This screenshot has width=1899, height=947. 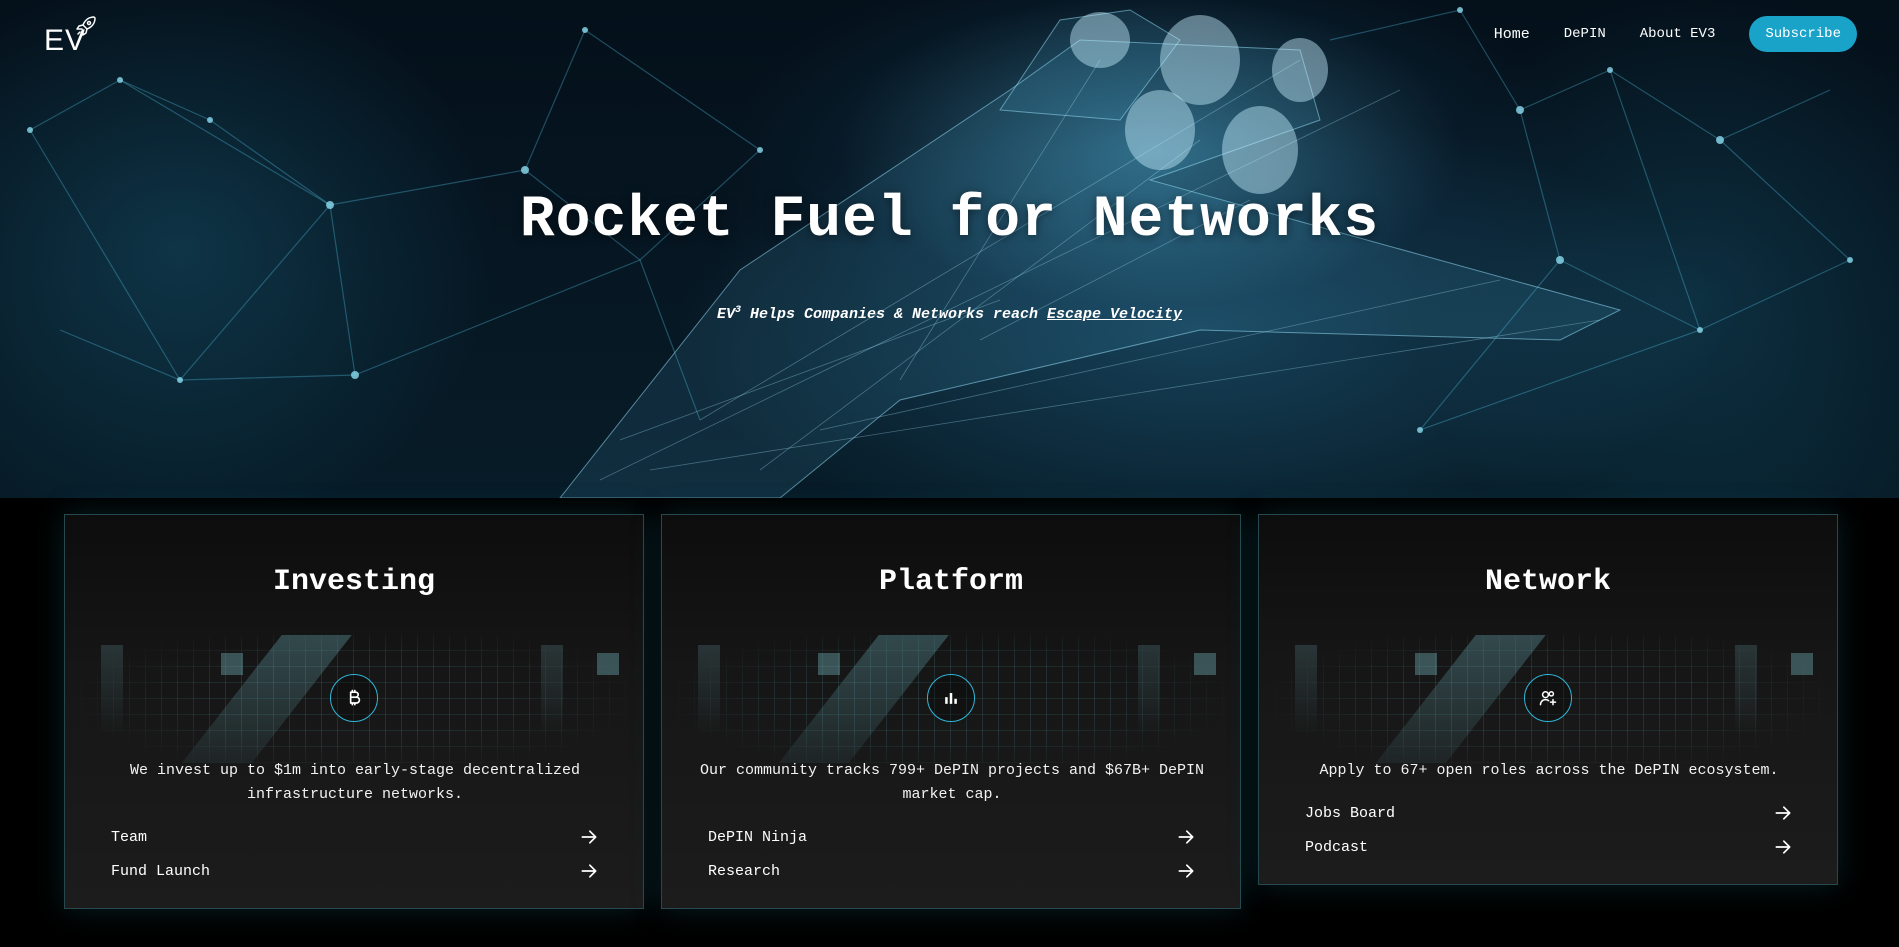 What do you see at coordinates (161, 871) in the screenshot?
I see `link-label: Fund Launch` at bounding box center [161, 871].